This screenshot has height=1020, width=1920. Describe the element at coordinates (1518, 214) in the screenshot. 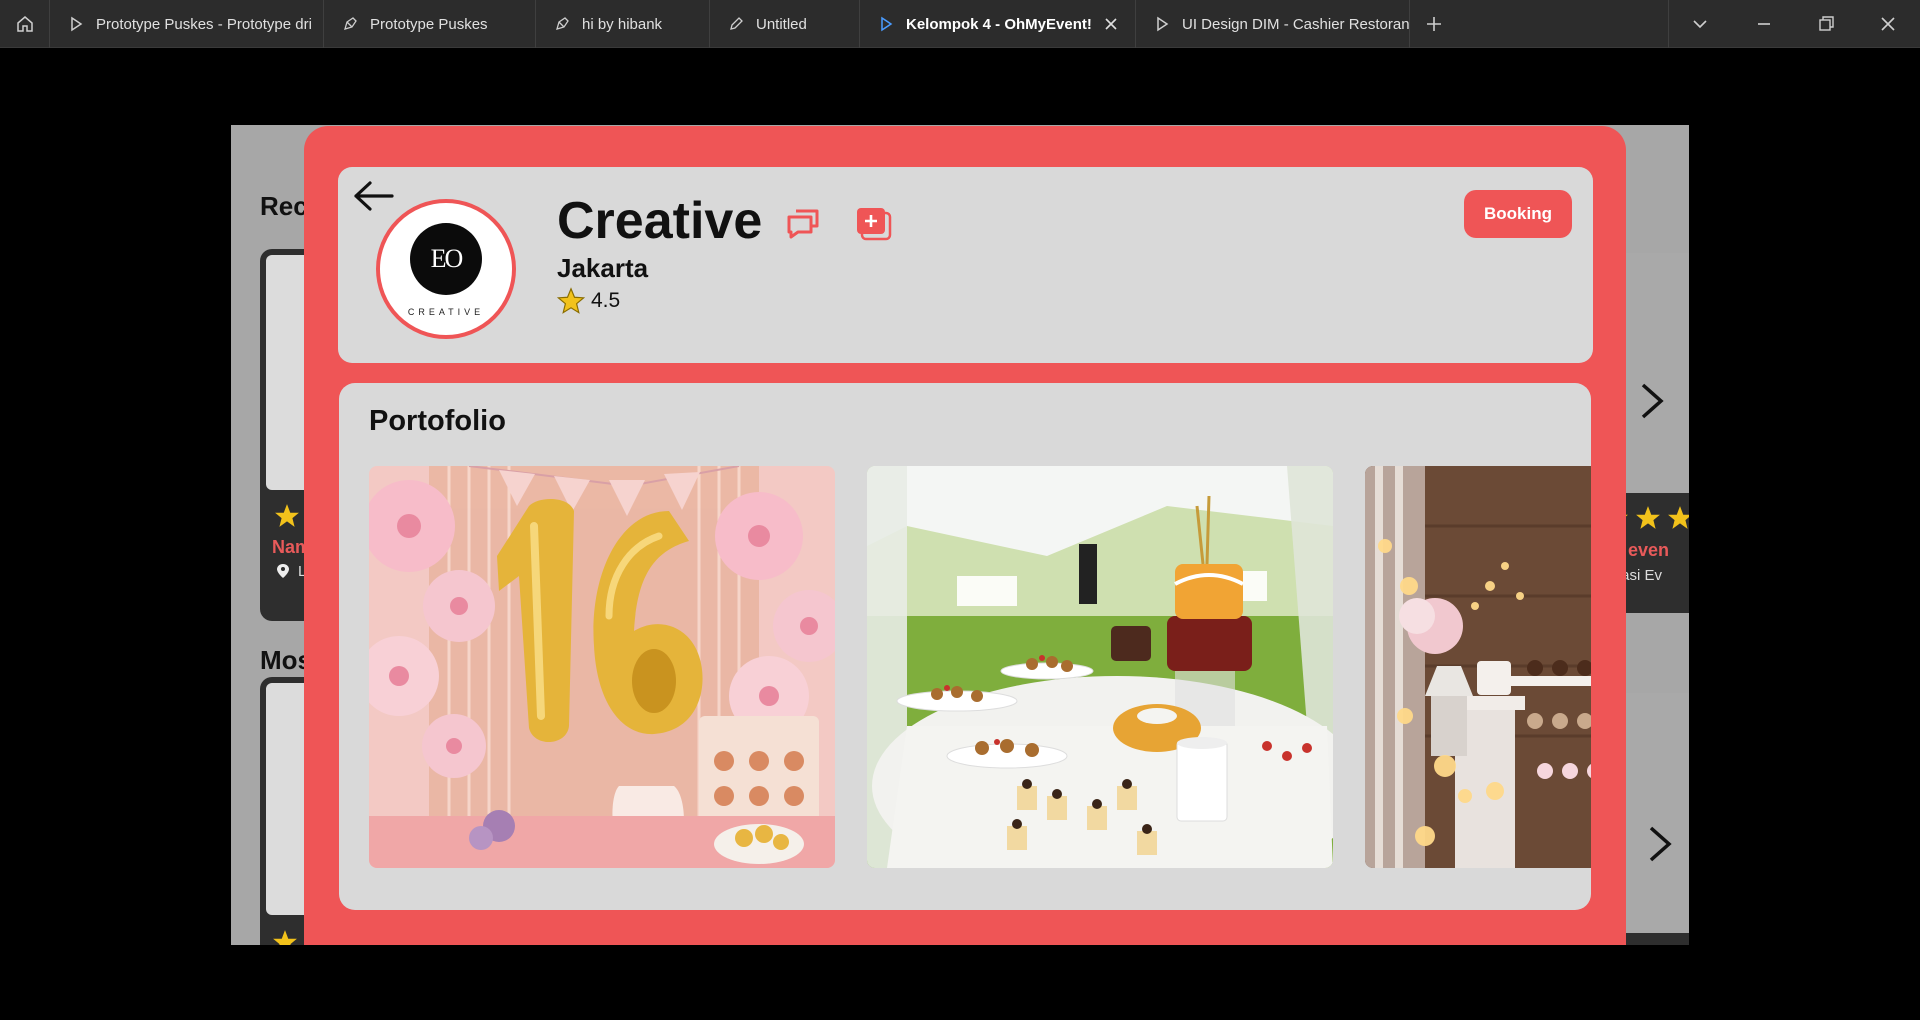

I see `booking-button: Booking` at that location.